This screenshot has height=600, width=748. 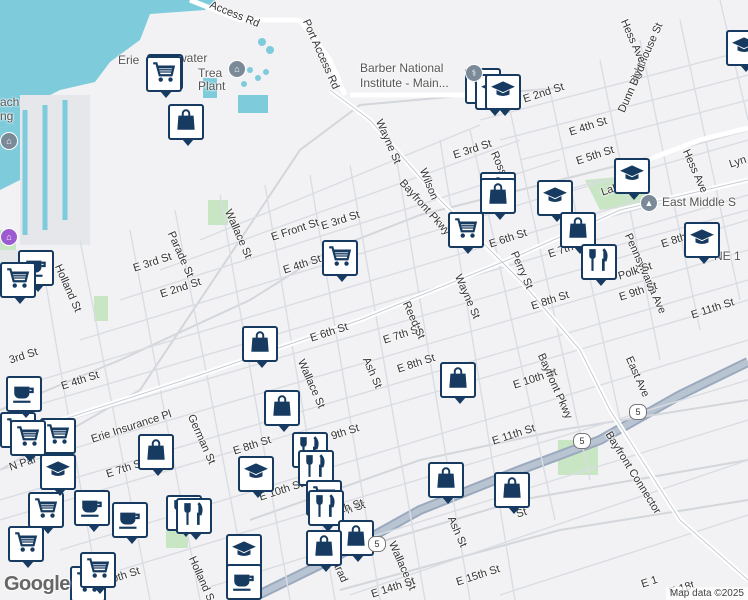 I want to click on poi-label: East Middle S, so click(x=699, y=202).